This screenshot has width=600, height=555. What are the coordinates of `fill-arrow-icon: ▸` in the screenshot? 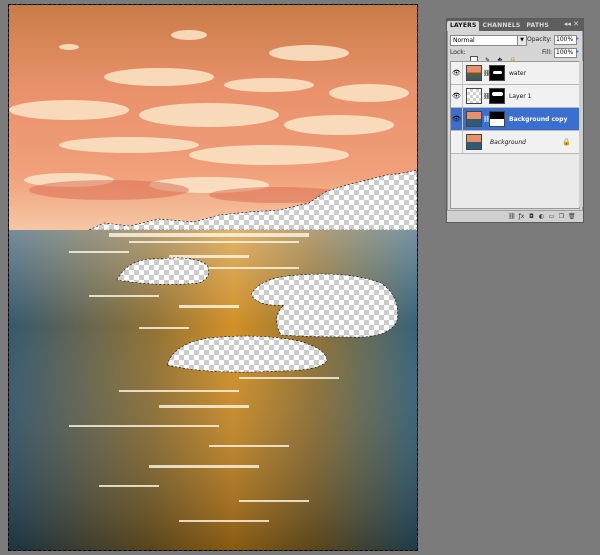 It's located at (578, 52).